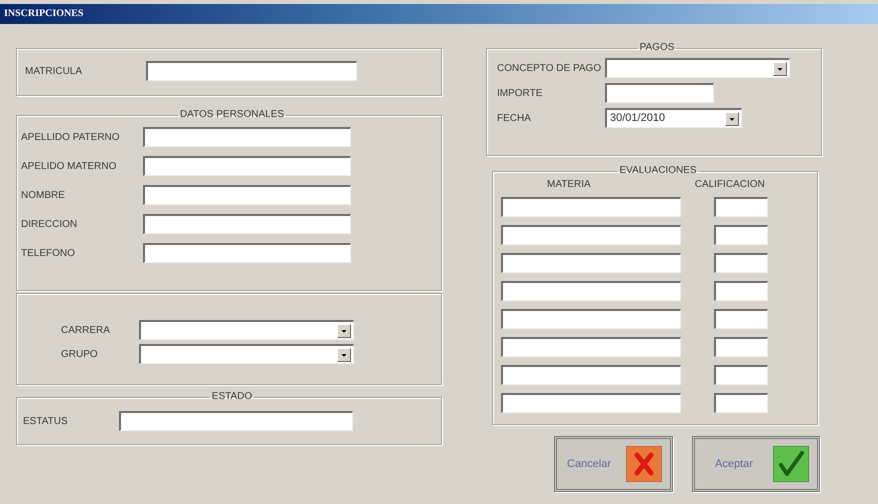  I want to click on field-label: CONCEPTO DE PAGO, so click(549, 69).